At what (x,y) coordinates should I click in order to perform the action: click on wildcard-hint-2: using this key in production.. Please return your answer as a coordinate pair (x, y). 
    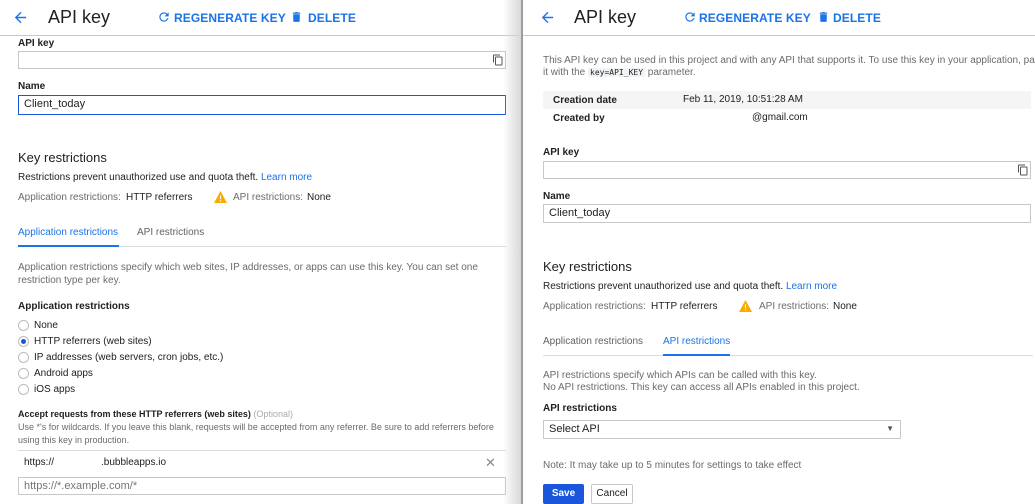
    Looking at the image, I should click on (74, 440).